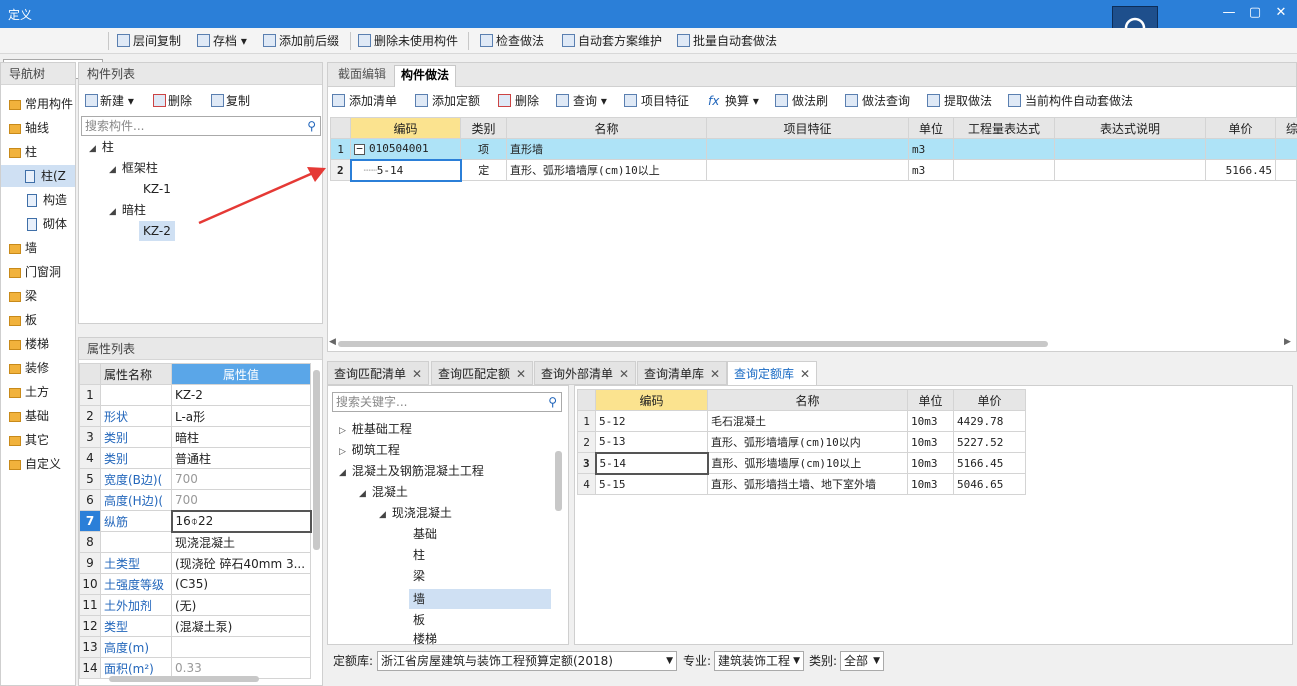  Describe the element at coordinates (241, 605) in the screenshot. I see `property-value: (无)` at that location.